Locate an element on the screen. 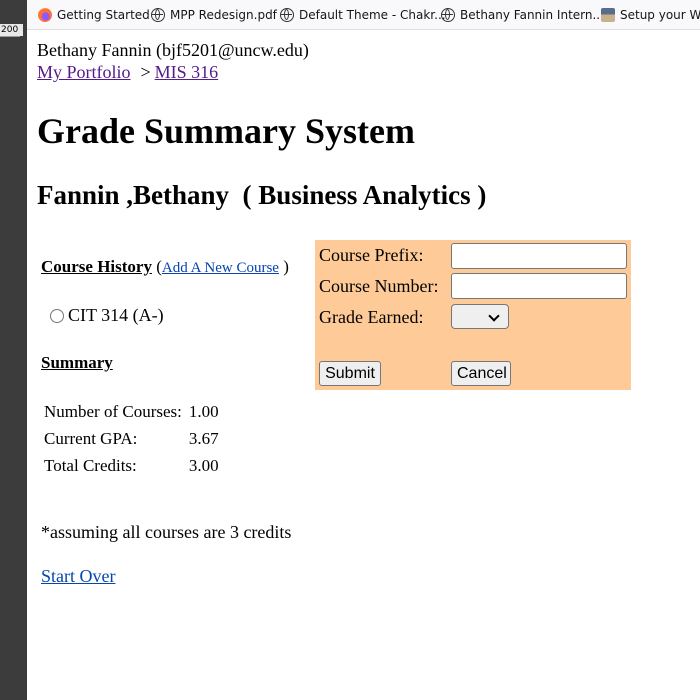  course-prefix-label: Course Prefix: is located at coordinates (371, 255).